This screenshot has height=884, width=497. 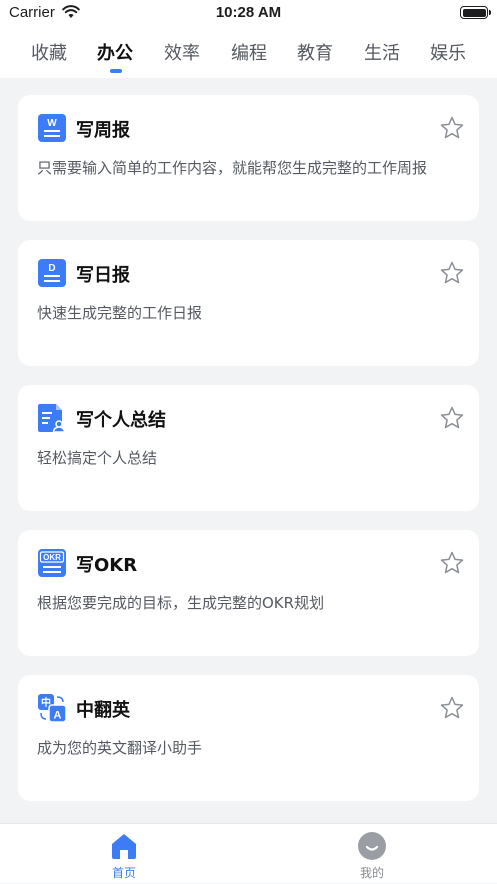 What do you see at coordinates (182, 52) in the screenshot?
I see `tab-efficiency: 效率` at bounding box center [182, 52].